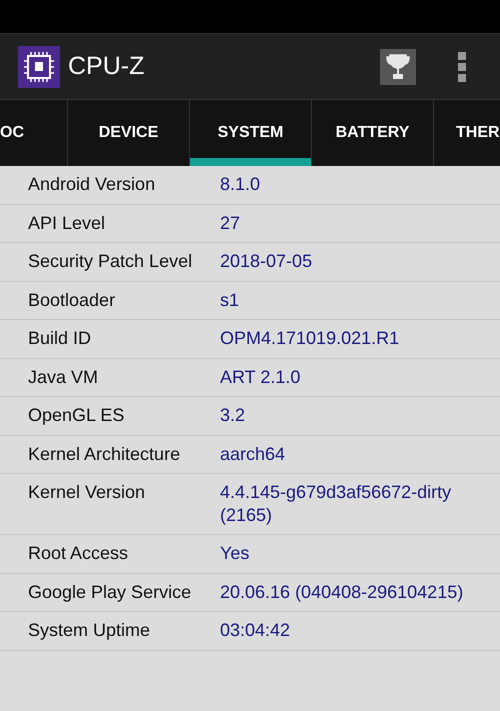 This screenshot has height=711, width=500. What do you see at coordinates (253, 454) in the screenshot?
I see `property-value: aarch64` at bounding box center [253, 454].